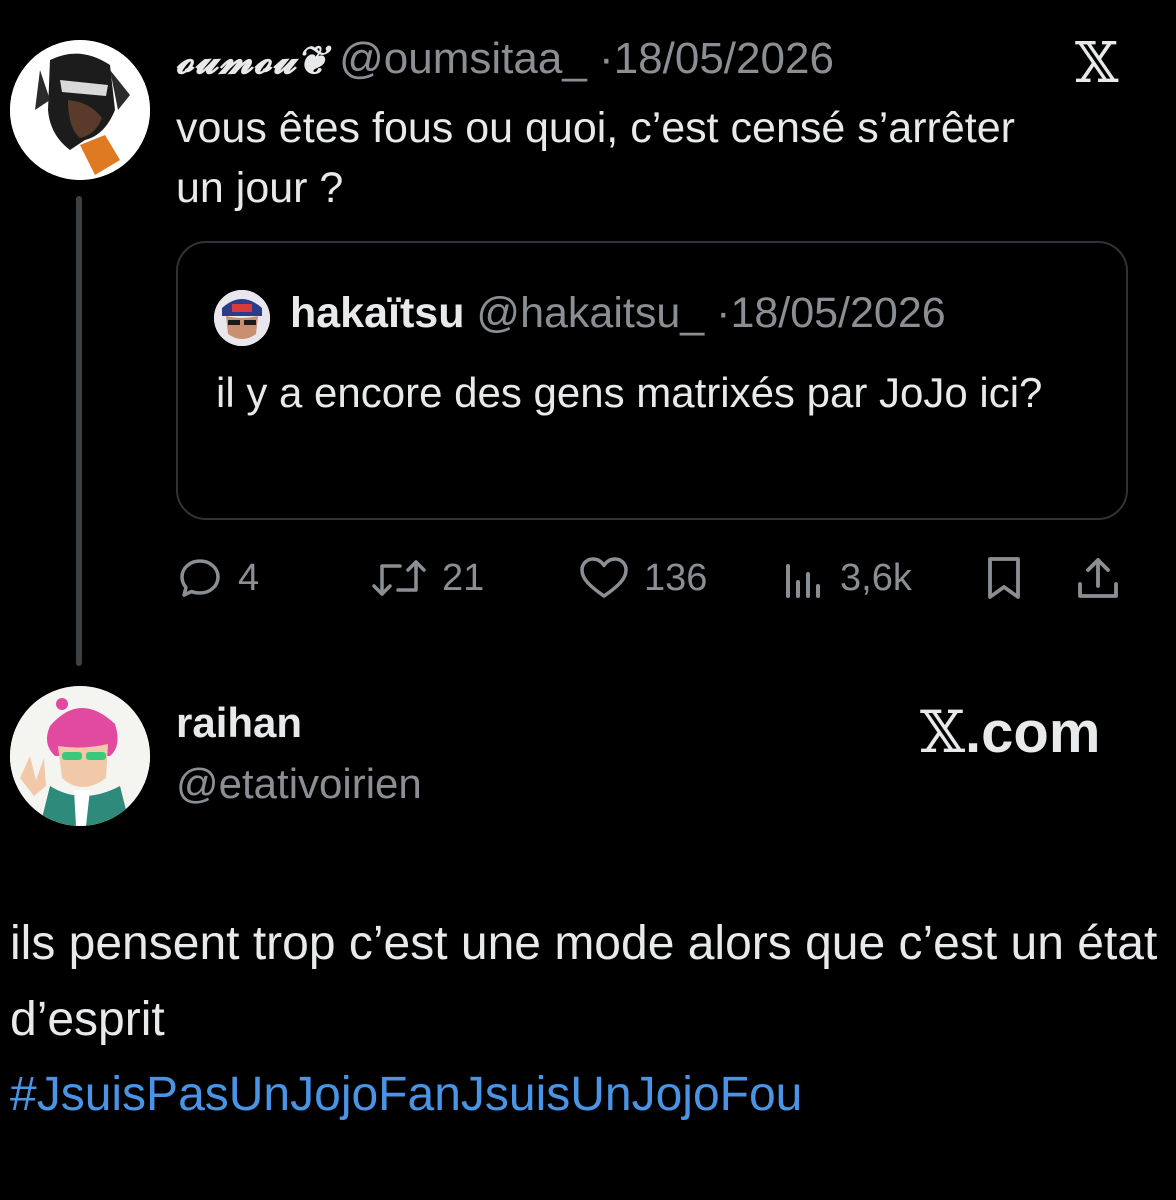 The height and width of the screenshot is (1200, 1176). What do you see at coordinates (943, 732) in the screenshot?
I see `x-brand-mark-icon: 𝕏` at bounding box center [943, 732].